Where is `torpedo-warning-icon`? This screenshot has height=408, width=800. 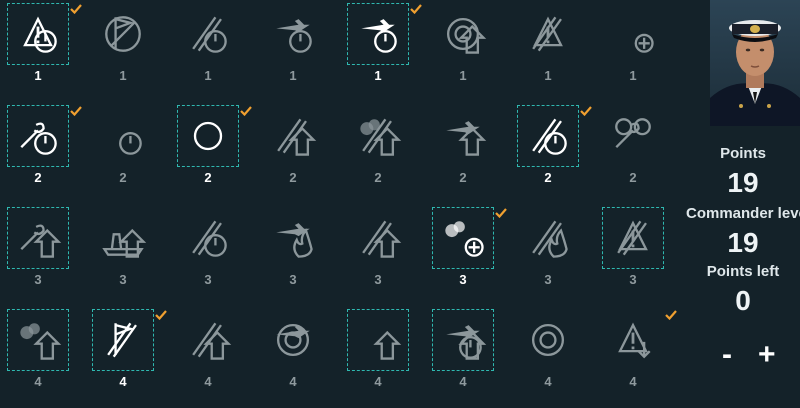
torpedo-warning-icon is located at coordinates (632, 238).